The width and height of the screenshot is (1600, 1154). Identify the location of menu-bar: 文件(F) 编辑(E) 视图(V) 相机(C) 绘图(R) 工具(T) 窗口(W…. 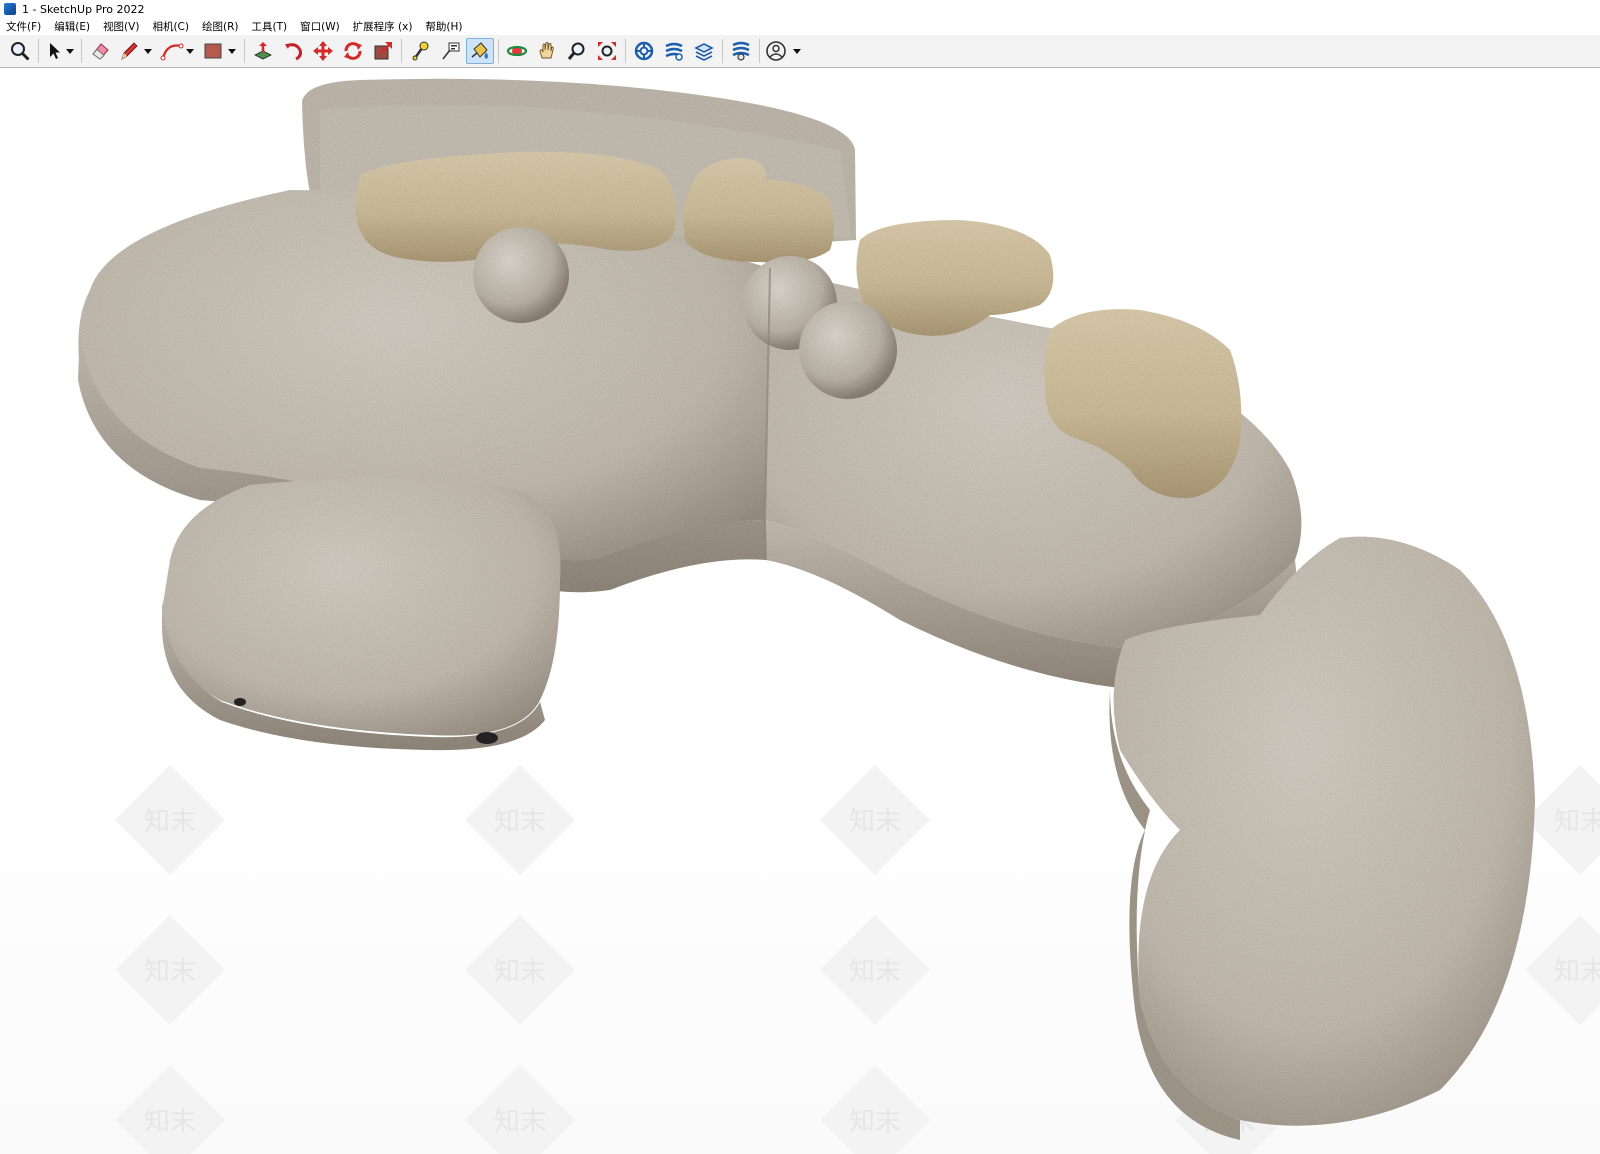
(800, 26).